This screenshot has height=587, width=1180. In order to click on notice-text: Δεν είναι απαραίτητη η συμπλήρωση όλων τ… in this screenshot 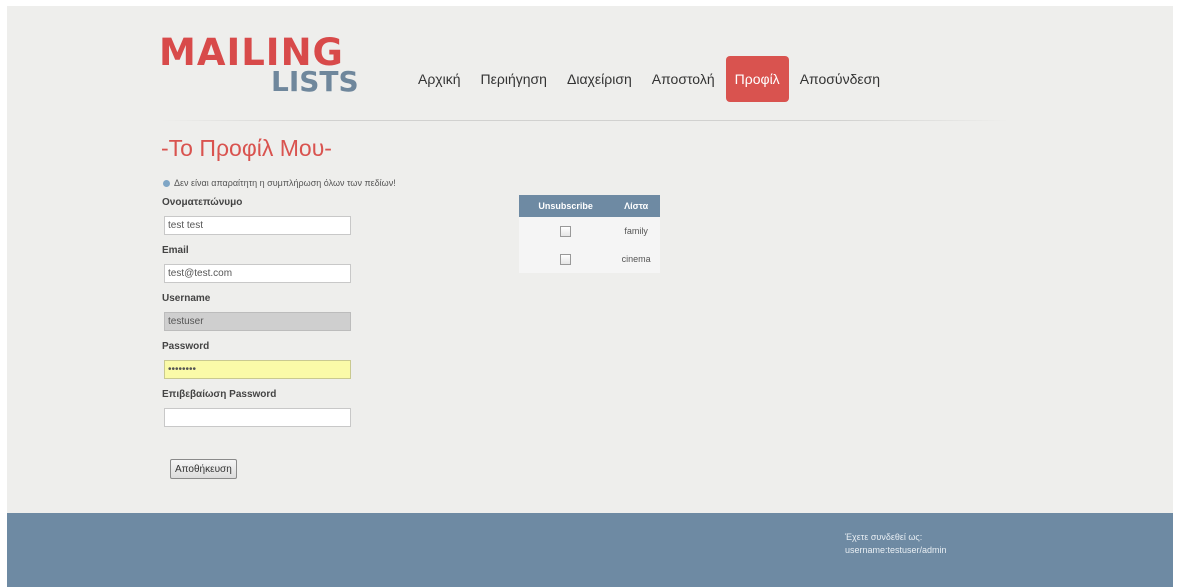, I will do `click(285, 183)`.